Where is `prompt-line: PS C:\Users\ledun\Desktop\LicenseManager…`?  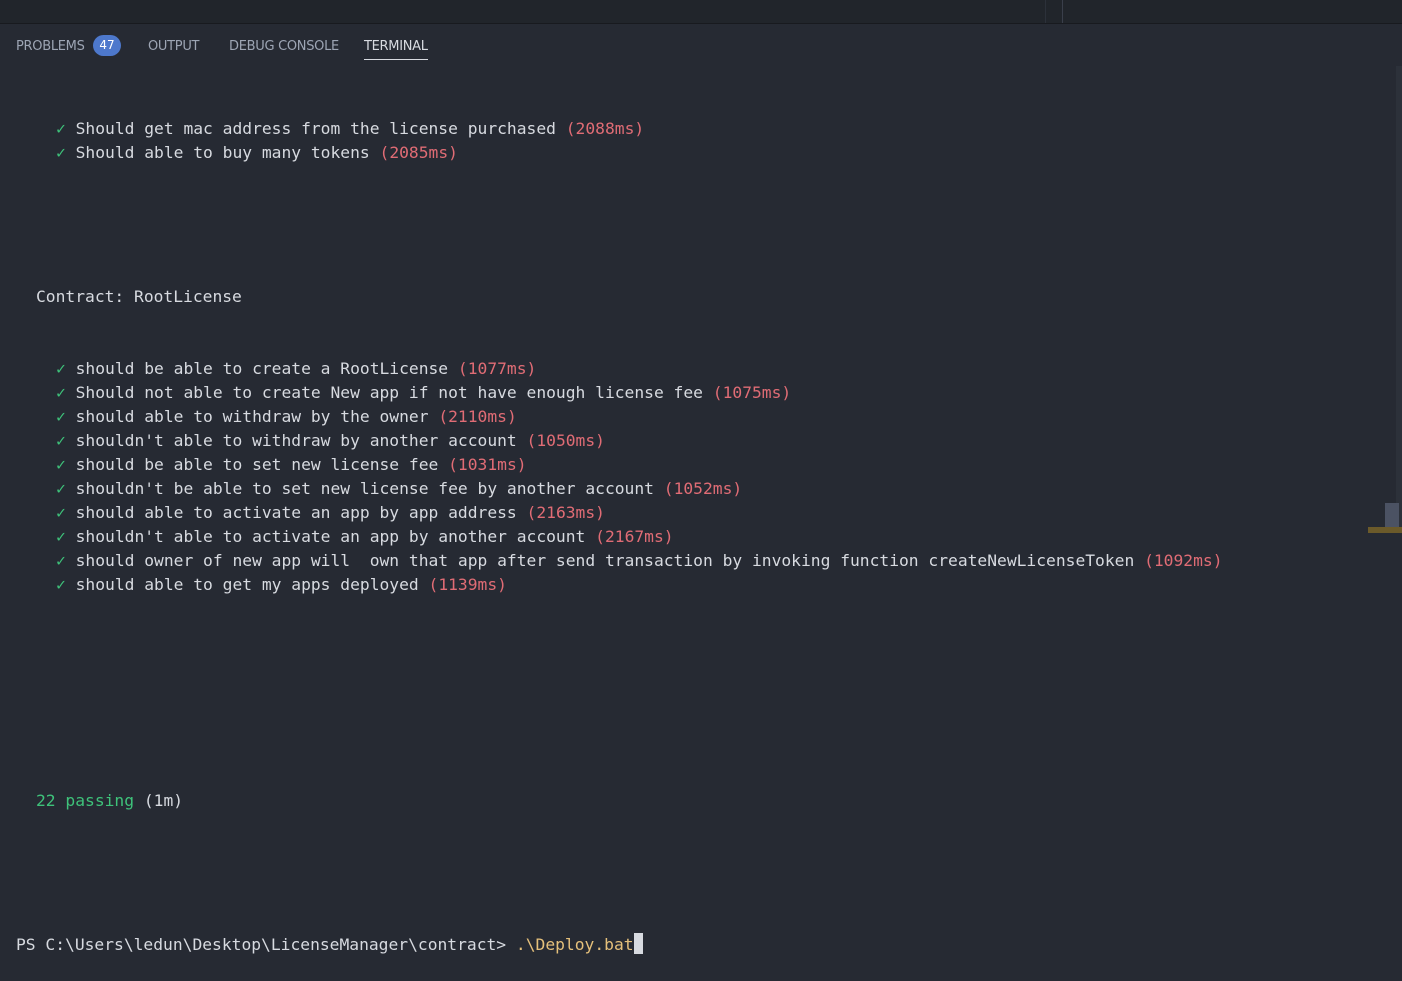
prompt-line: PS C:\Users\ledun\Desktop\LicenseManager… is located at coordinates (619, 945).